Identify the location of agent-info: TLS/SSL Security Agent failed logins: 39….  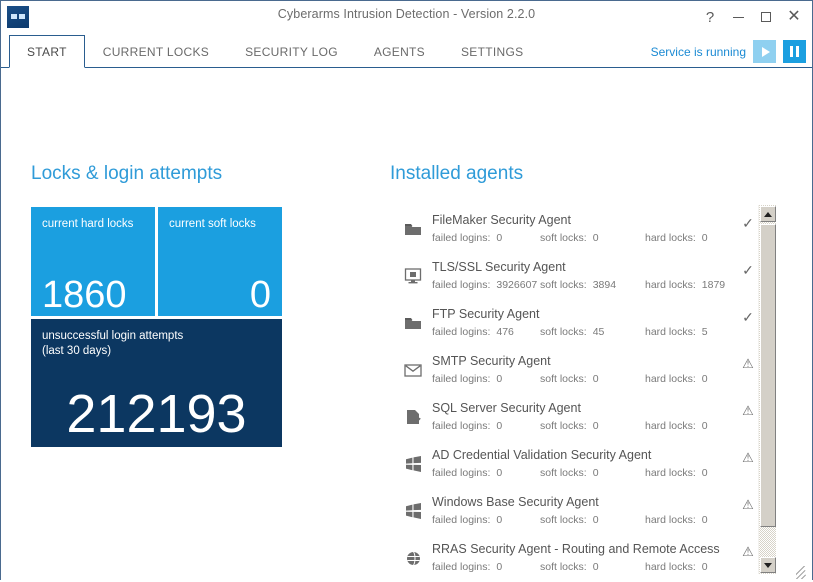
(583, 272).